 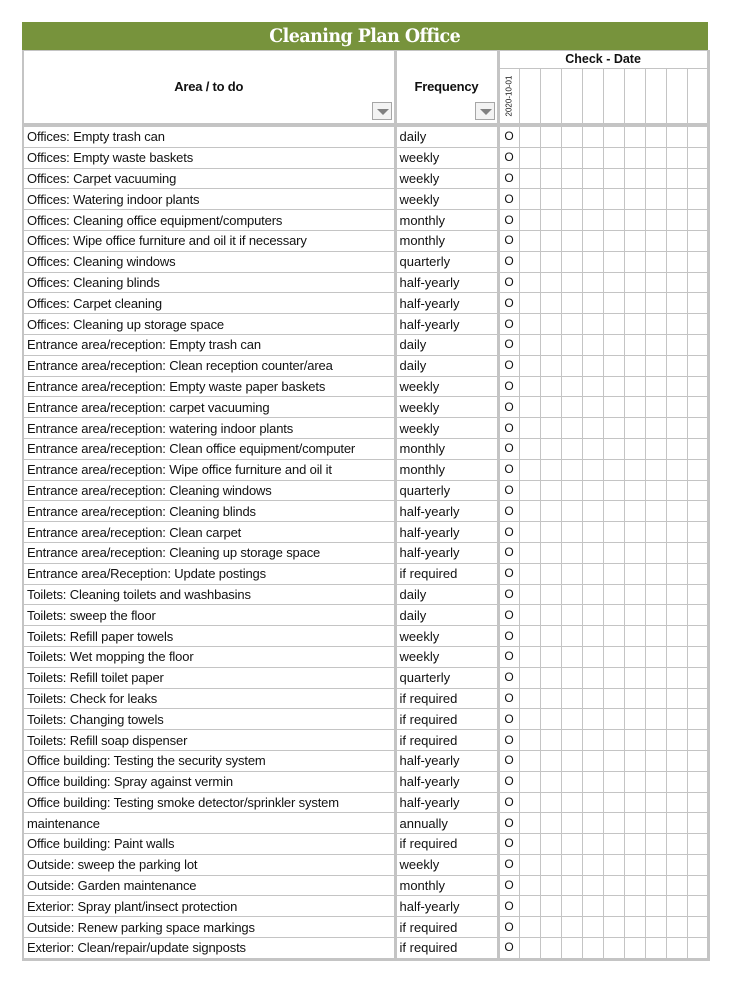 What do you see at coordinates (550, 97) in the screenshot?
I see `check-date-header-cell` at bounding box center [550, 97].